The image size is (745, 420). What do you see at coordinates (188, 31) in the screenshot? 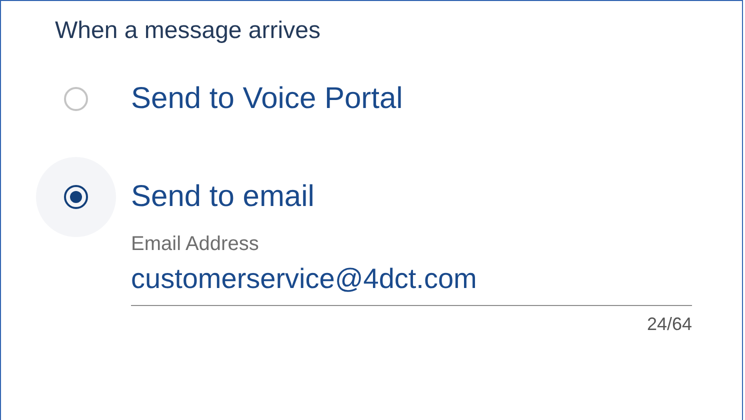
I see `section-title: When a message arrives` at bounding box center [188, 31].